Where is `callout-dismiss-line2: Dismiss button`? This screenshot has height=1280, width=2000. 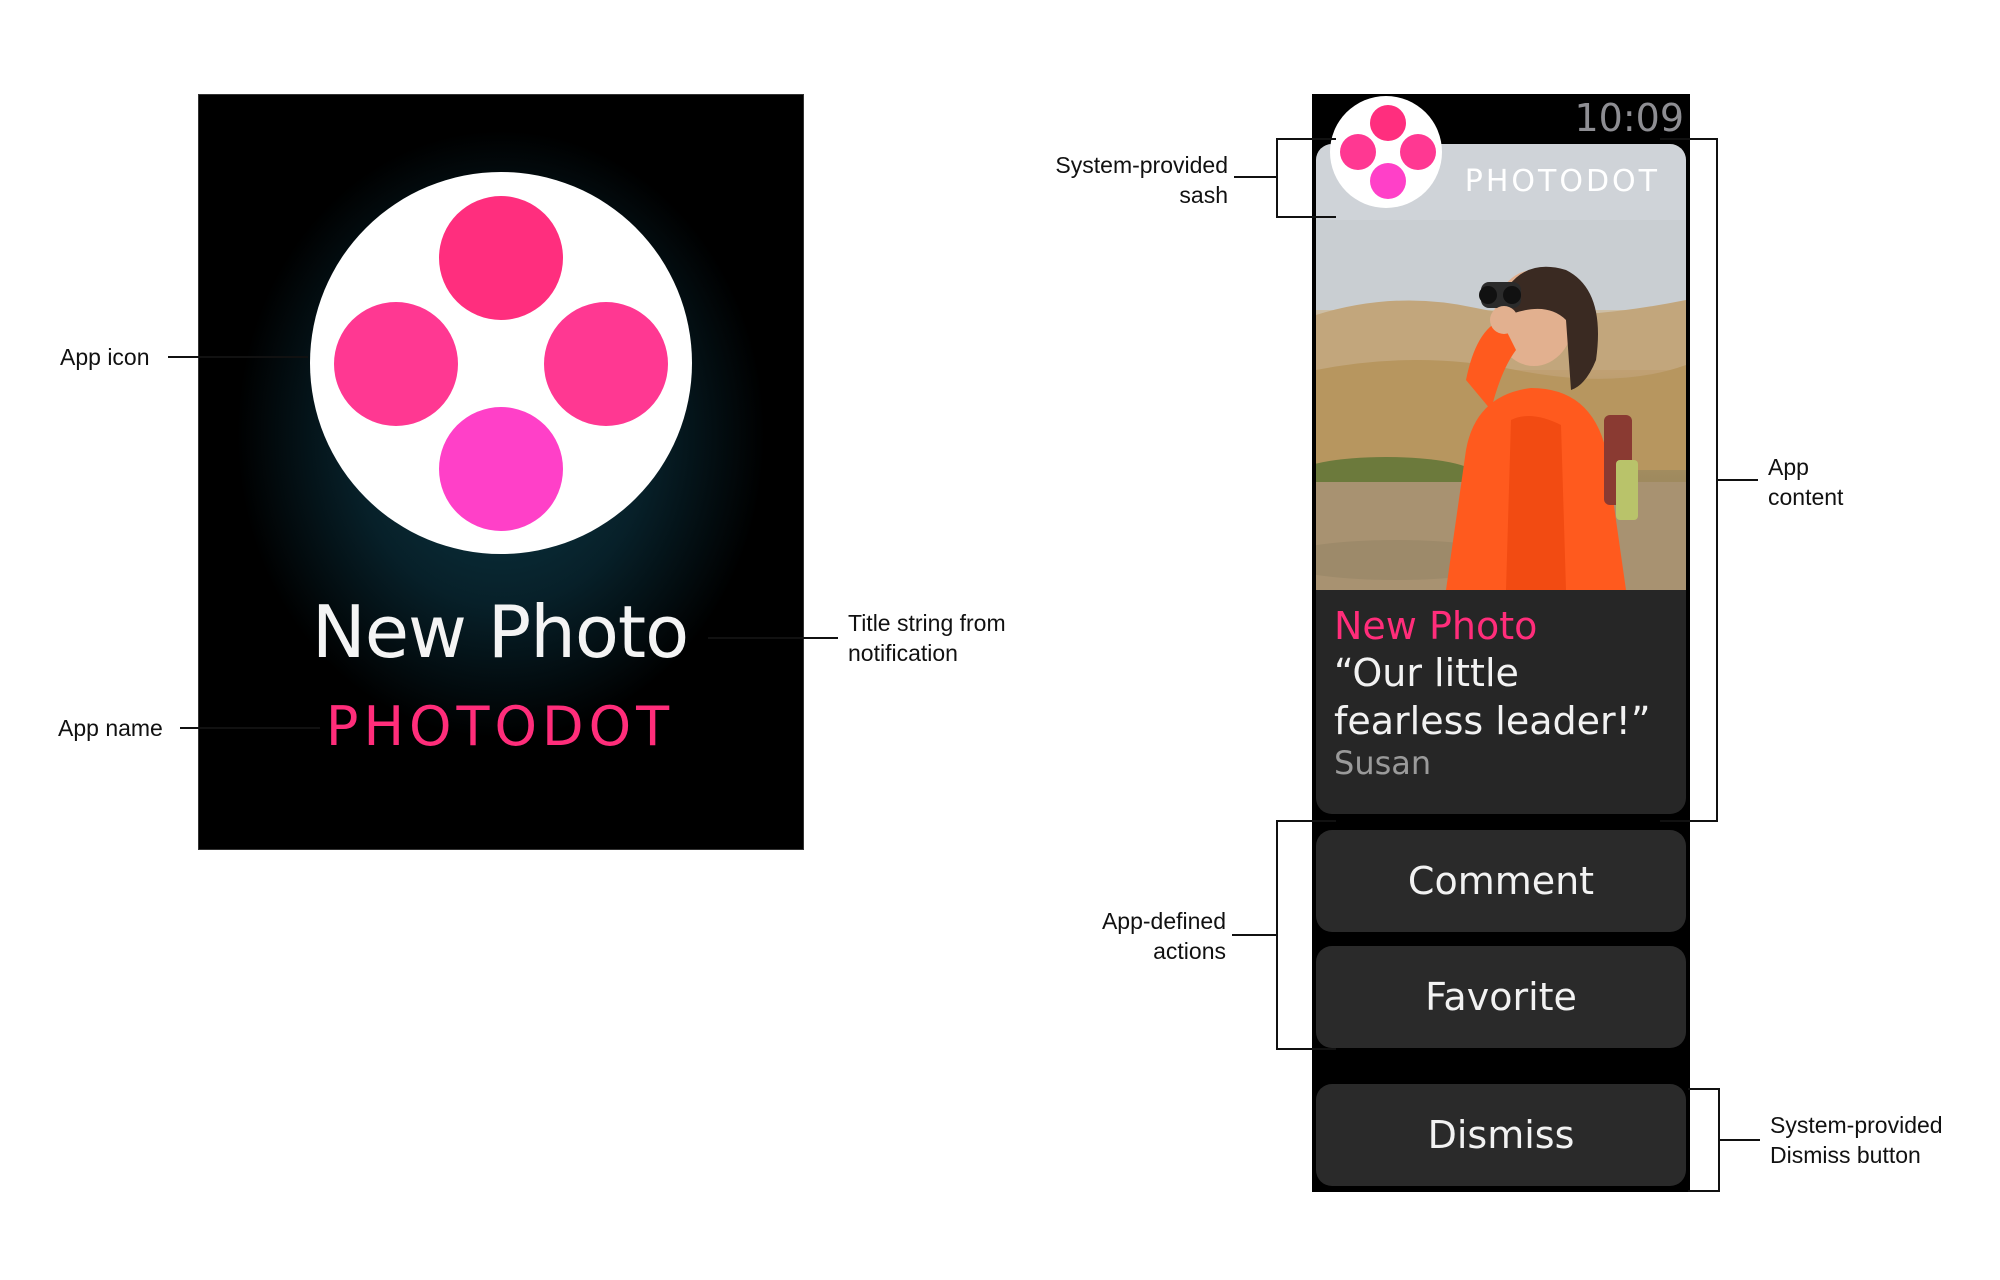 callout-dismiss-line2: Dismiss button is located at coordinates (1845, 1155).